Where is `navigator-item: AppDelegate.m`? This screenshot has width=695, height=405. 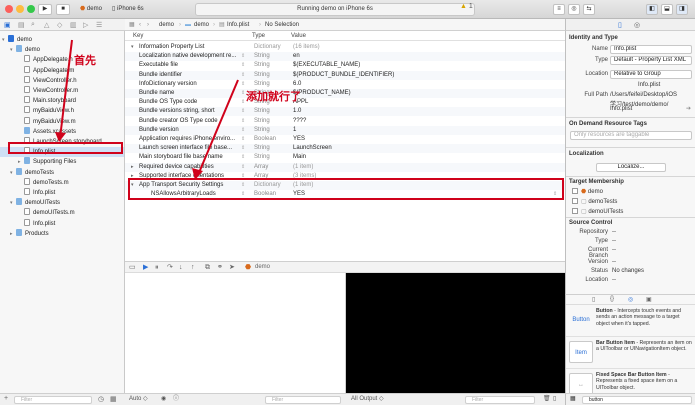 navigator-item: AppDelegate.m is located at coordinates (62, 70).